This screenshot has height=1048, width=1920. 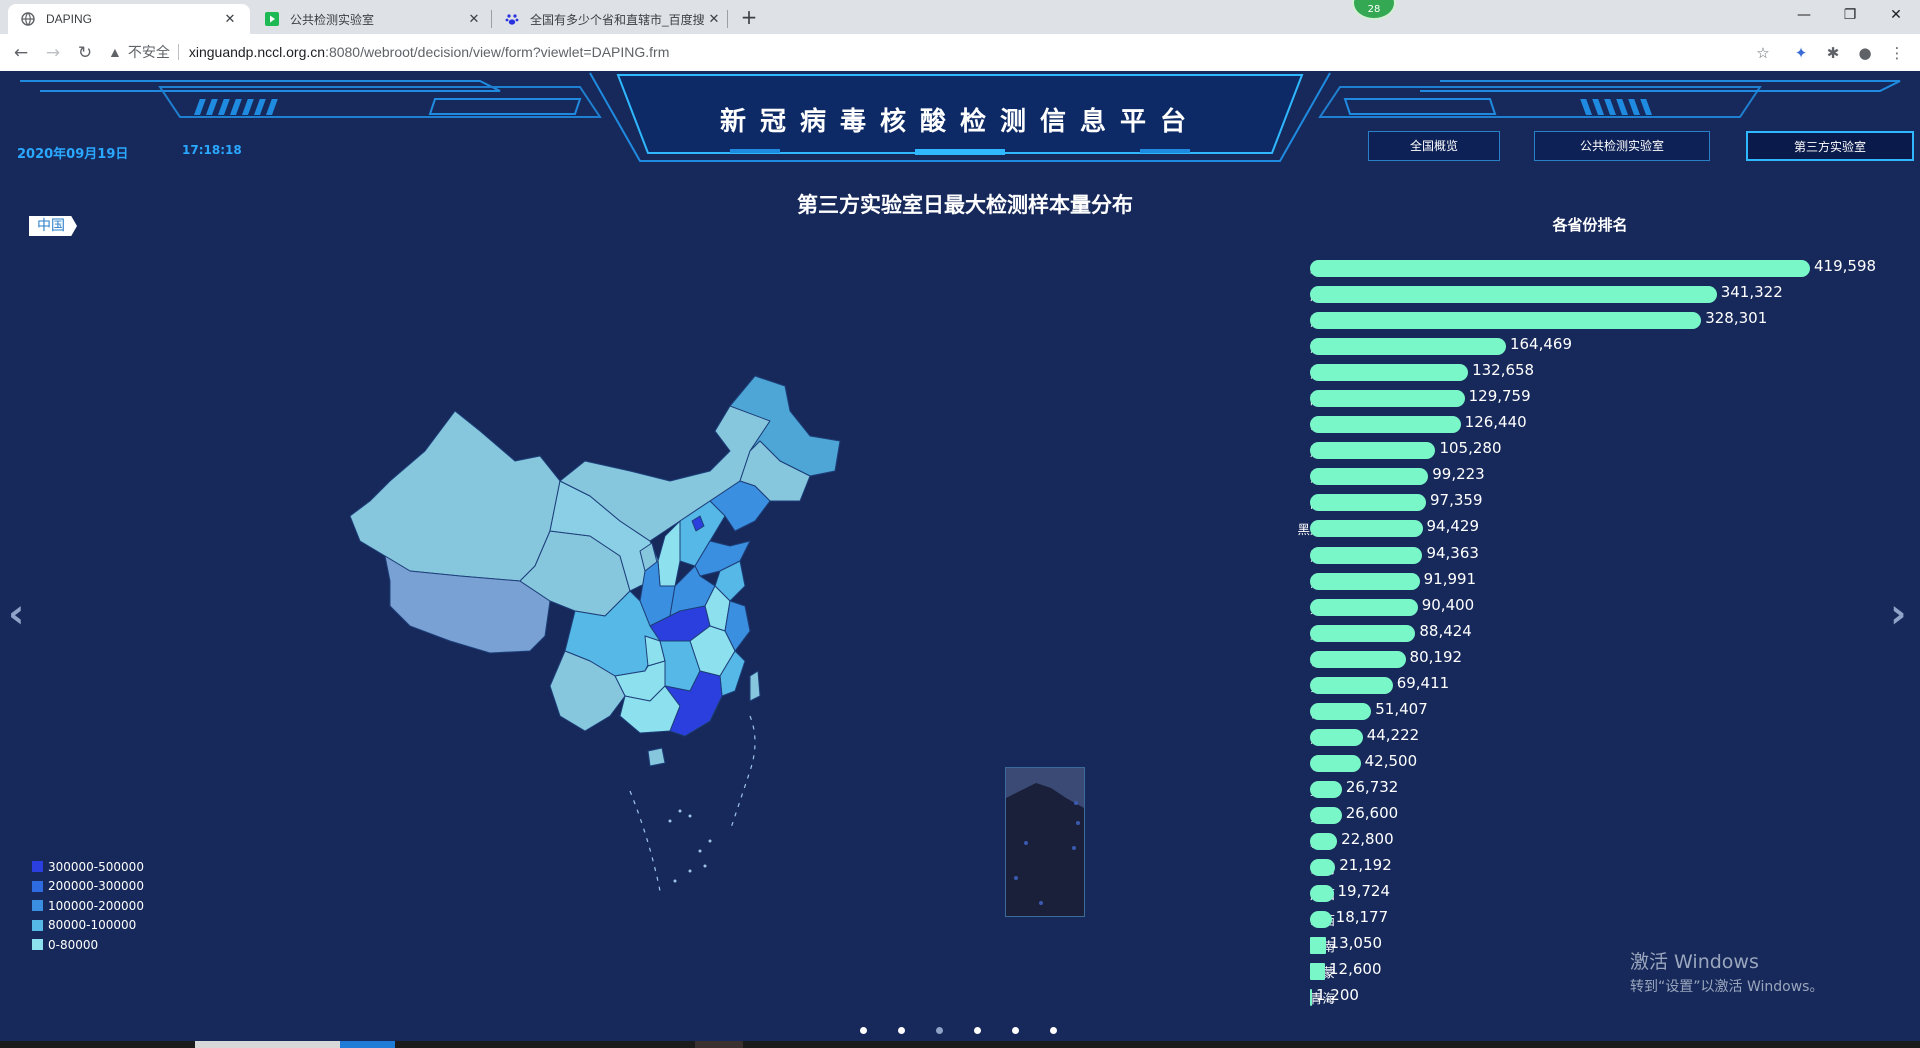 What do you see at coordinates (1830, 146) in the screenshot?
I see `tab-third-party-lab: 第三方实验室` at bounding box center [1830, 146].